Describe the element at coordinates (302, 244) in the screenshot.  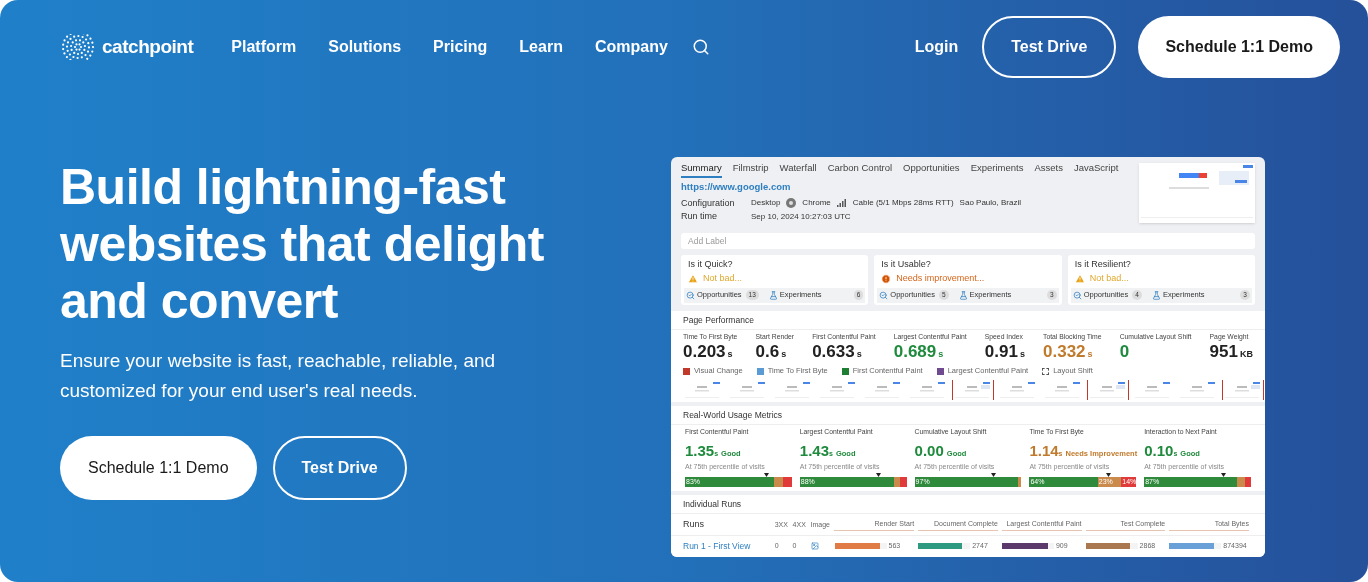
I see `headline: Build lightning-fast websites that delight and convert` at that location.